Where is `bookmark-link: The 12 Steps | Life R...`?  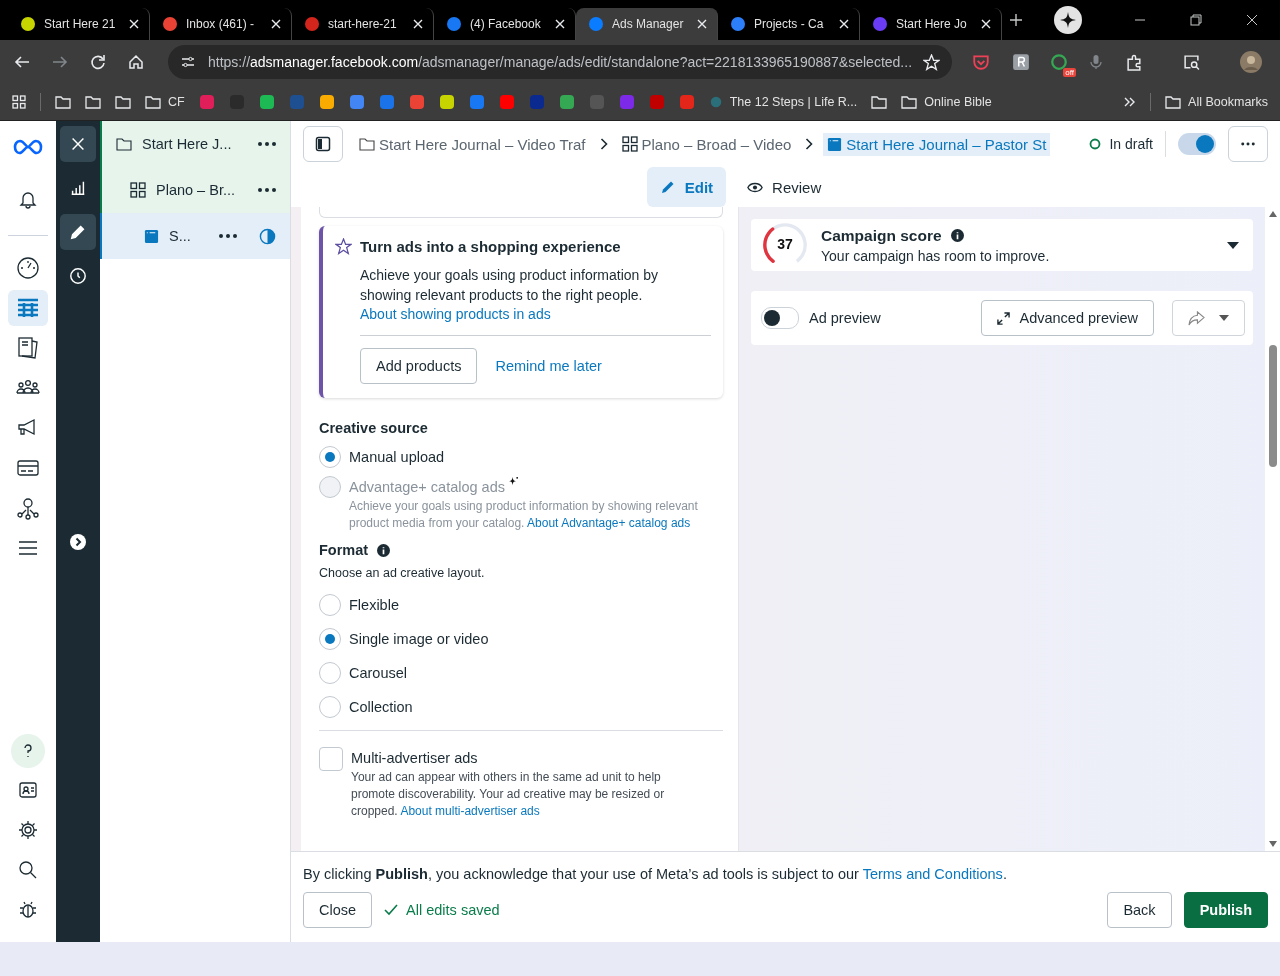
bookmark-link: The 12 Steps | Life R... is located at coordinates (783, 102).